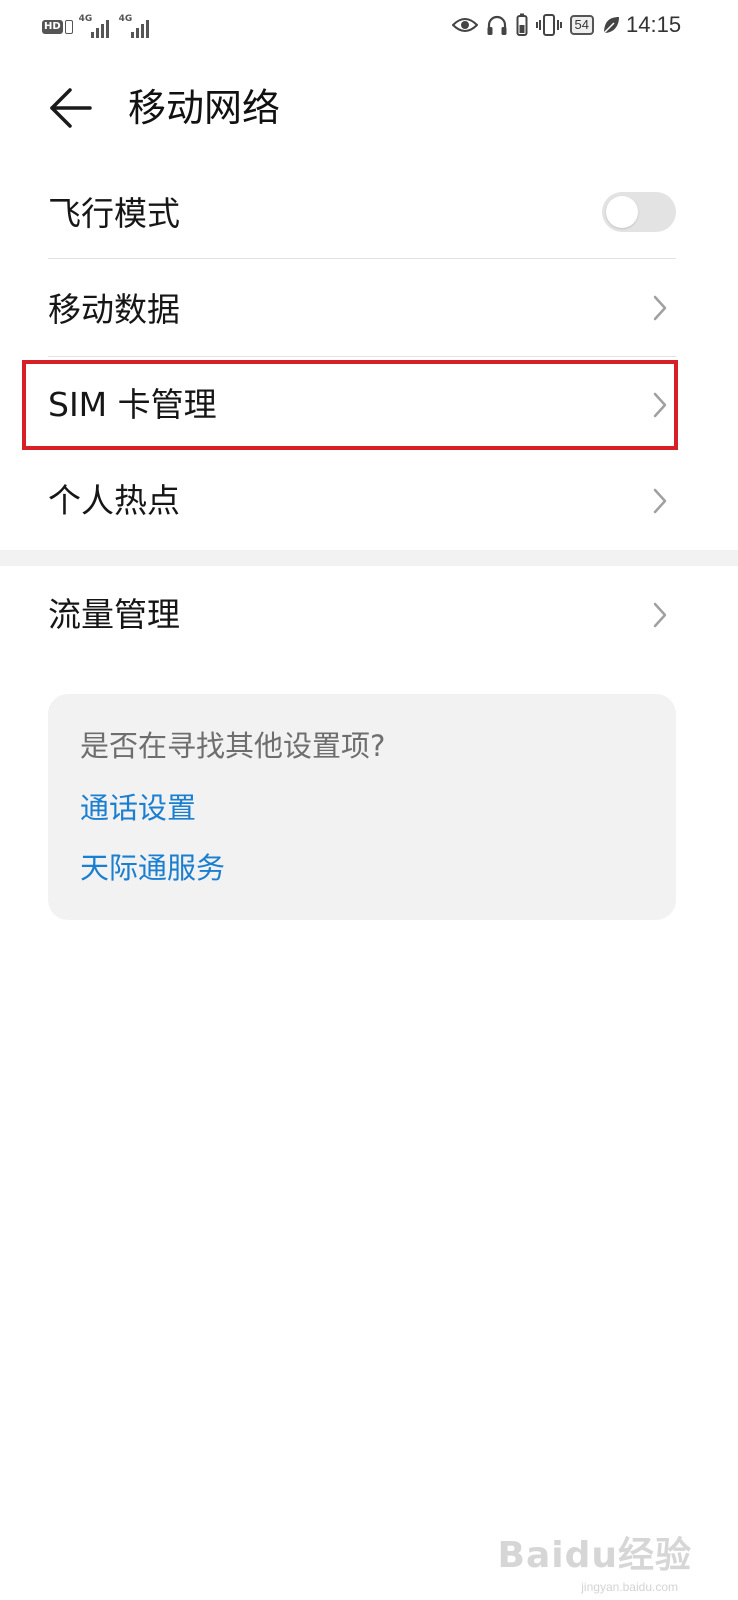 The image size is (738, 1600). I want to click on leaf-icon, so click(611, 25).